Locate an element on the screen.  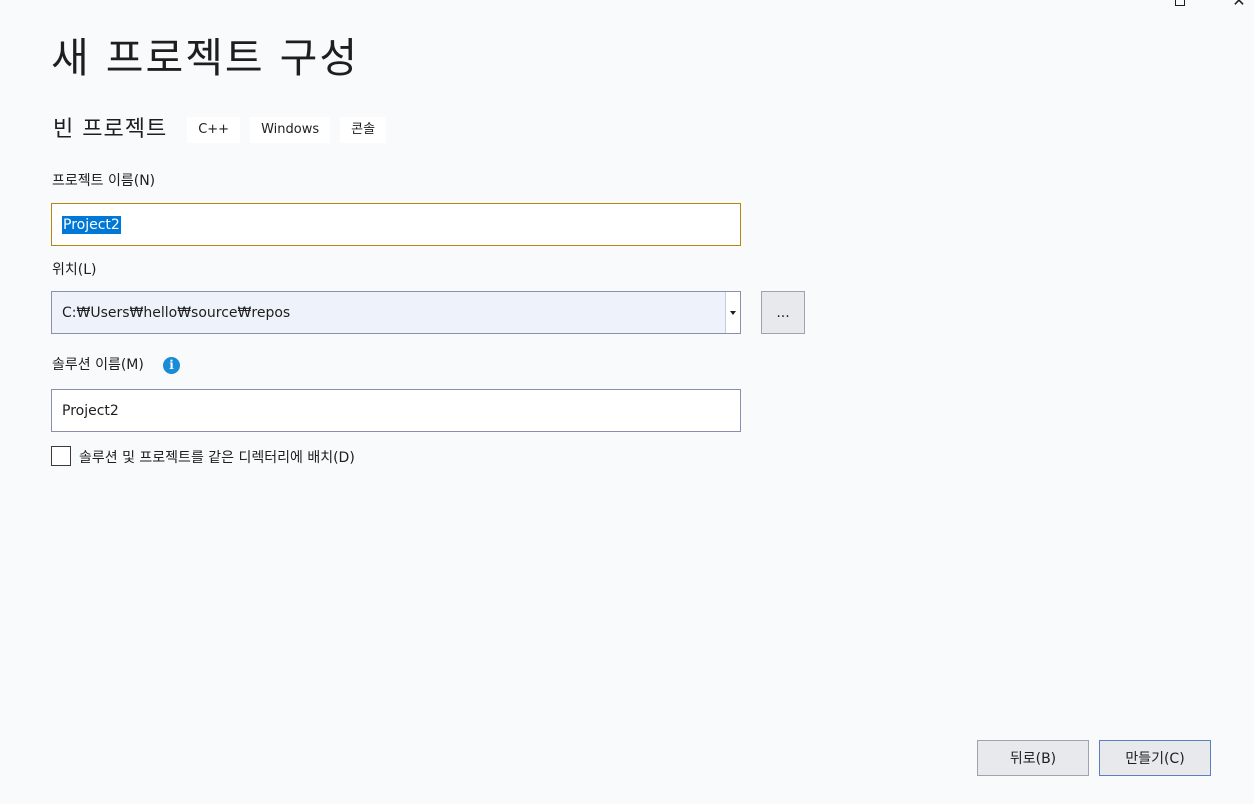
location-label: 위치(L) is located at coordinates (74, 270).